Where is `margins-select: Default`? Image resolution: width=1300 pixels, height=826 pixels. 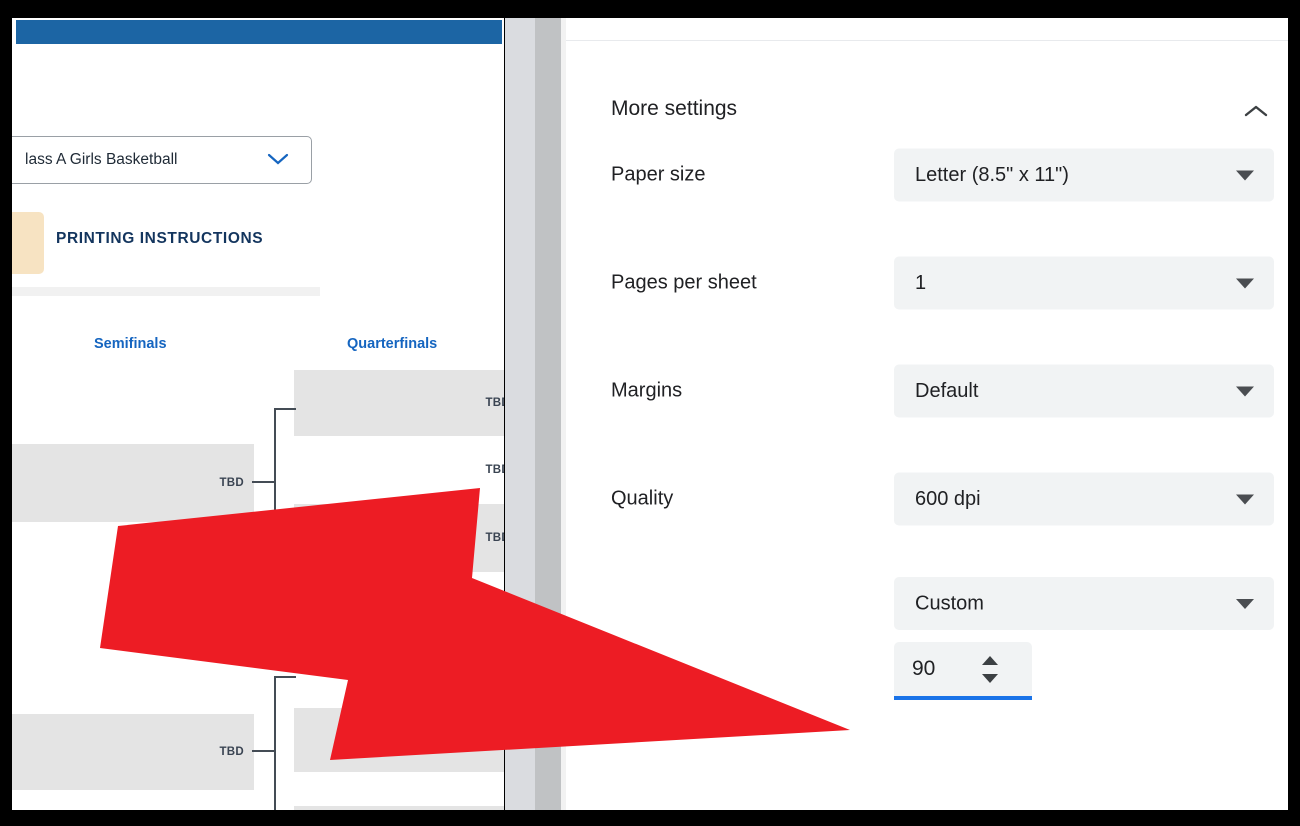
margins-select: Default is located at coordinates (1084, 391).